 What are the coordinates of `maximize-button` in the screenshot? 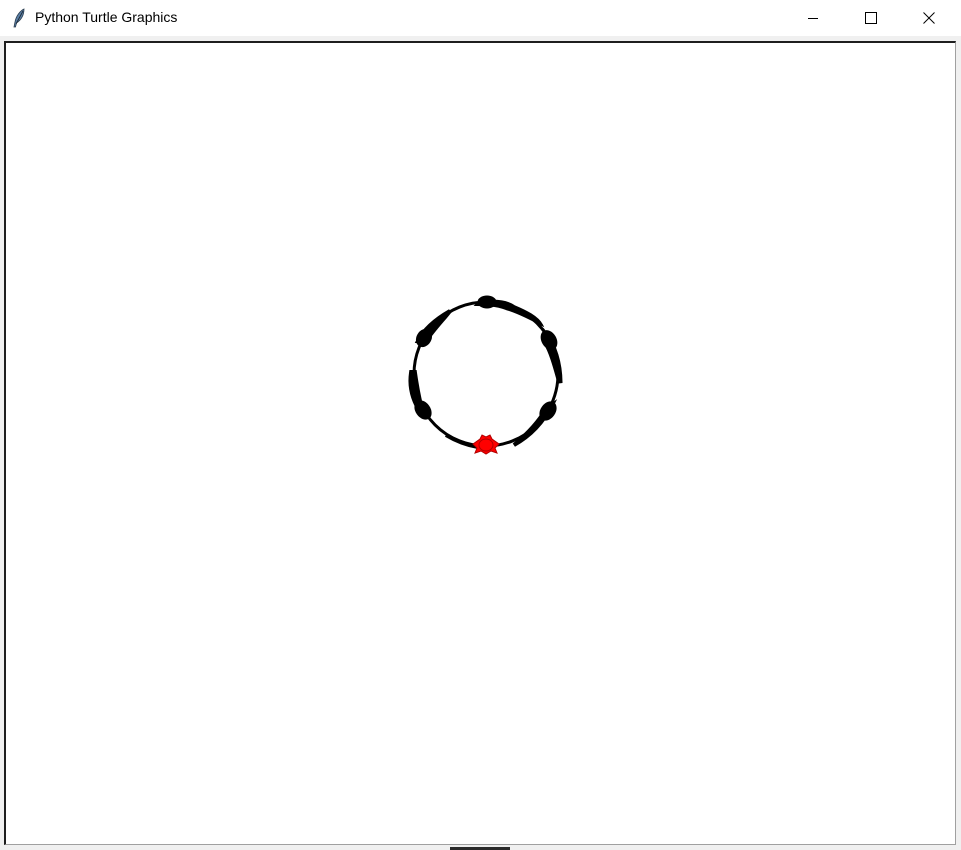 It's located at (871, 18).